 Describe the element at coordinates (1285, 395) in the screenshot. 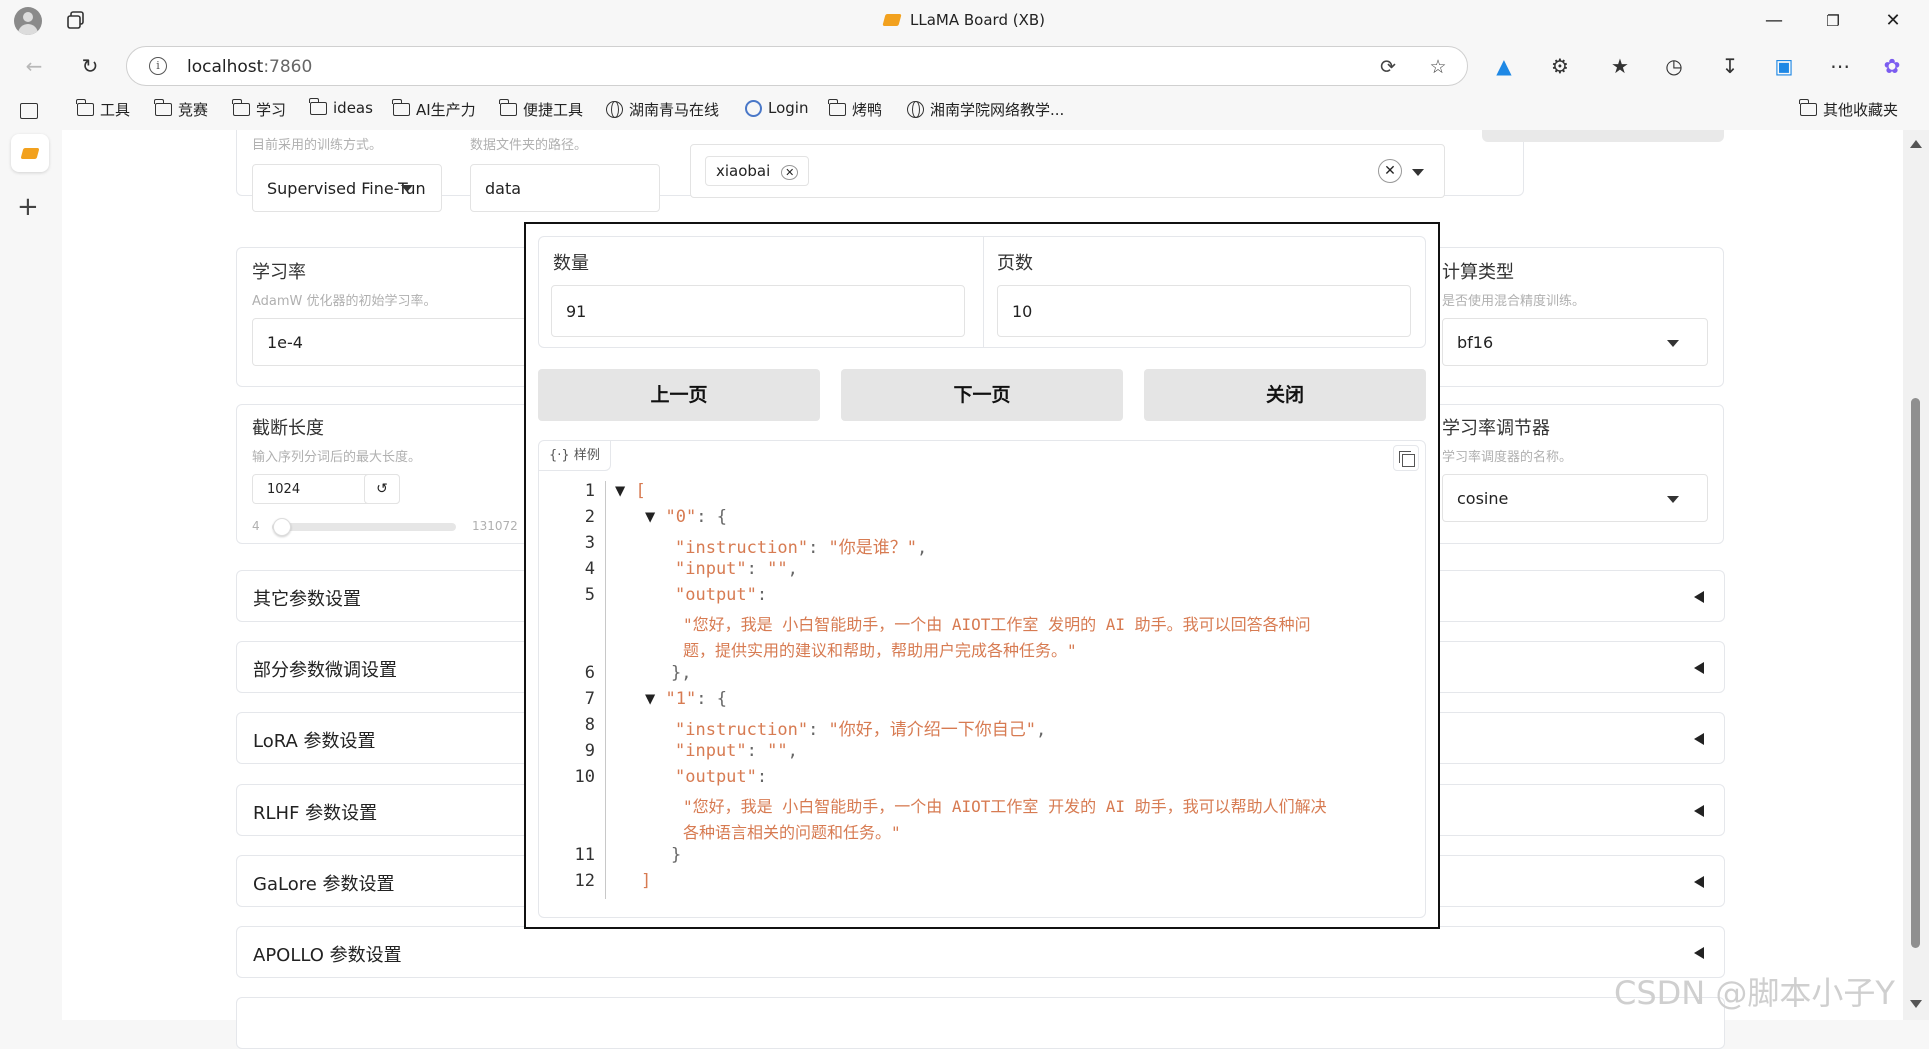

I see `close-modal-button: 关闭` at that location.